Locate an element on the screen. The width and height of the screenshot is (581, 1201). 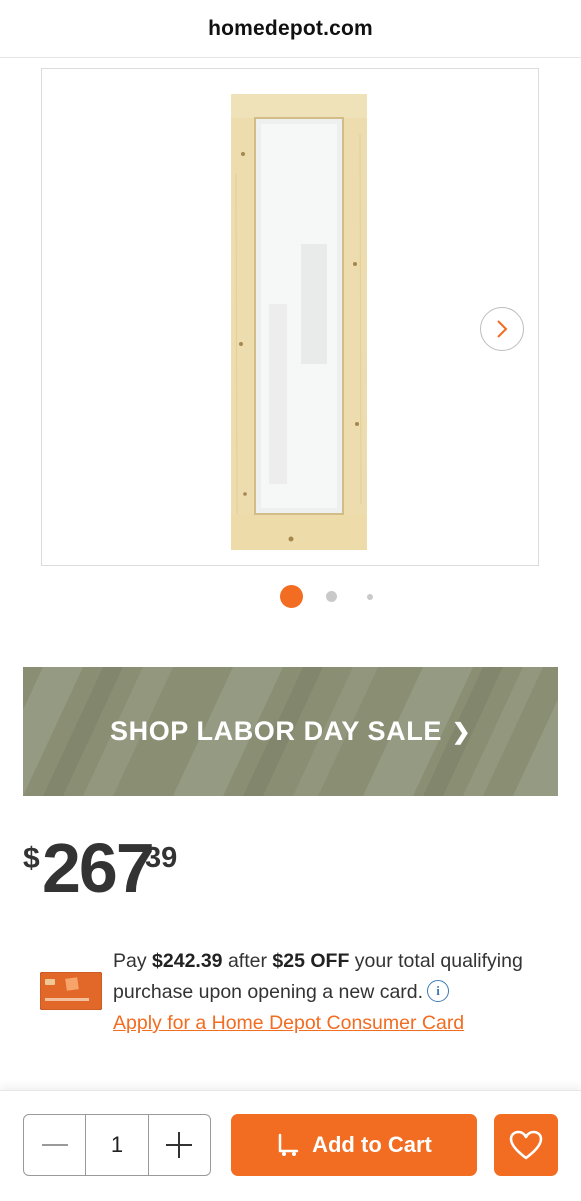
chevron-right-icon: ❯ is located at coordinates (461, 731).